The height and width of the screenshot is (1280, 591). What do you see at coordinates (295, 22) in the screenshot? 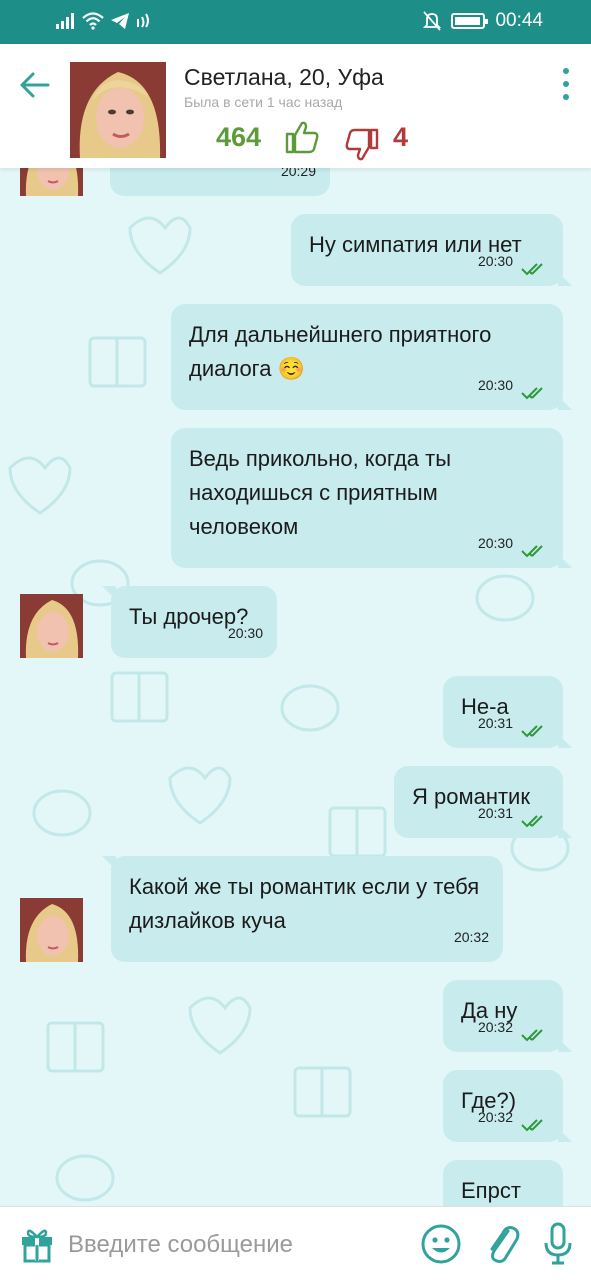
I see `status-bar: 00:44` at bounding box center [295, 22].